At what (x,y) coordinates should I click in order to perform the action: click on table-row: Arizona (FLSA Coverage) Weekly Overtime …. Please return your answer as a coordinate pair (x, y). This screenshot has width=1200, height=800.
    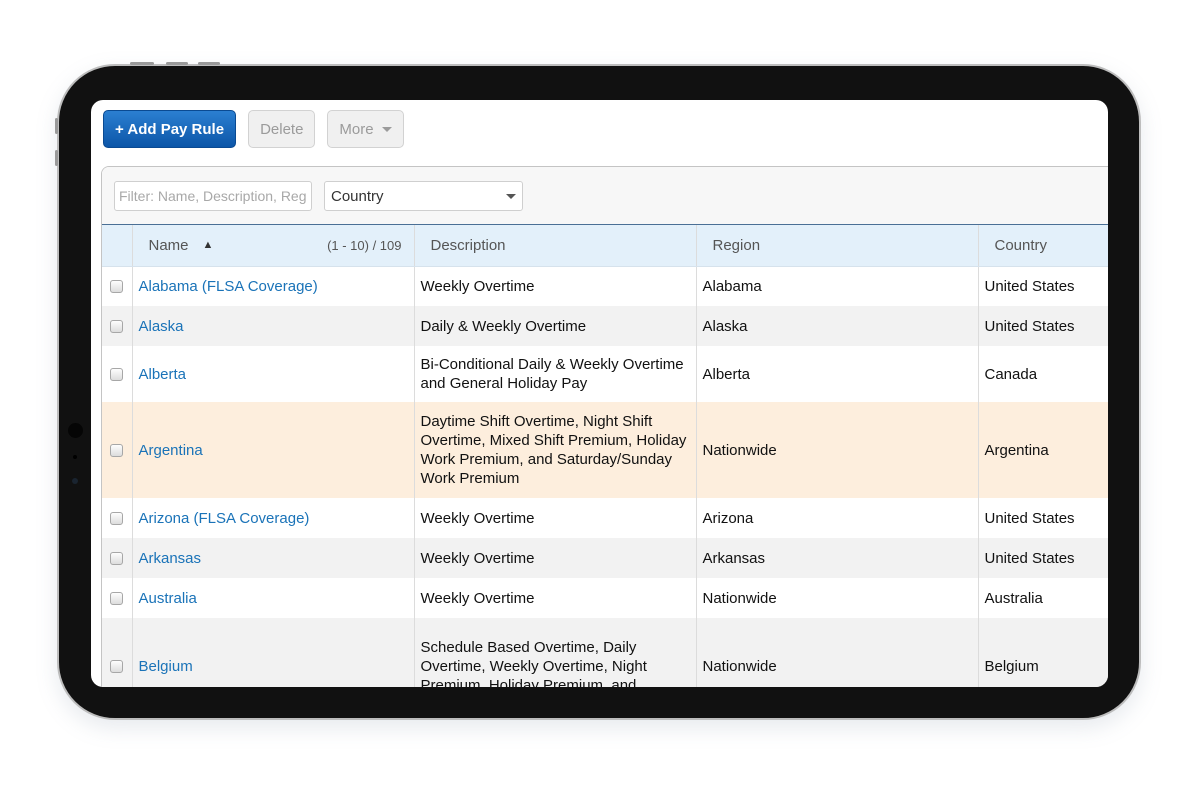
    Looking at the image, I should click on (605, 518).